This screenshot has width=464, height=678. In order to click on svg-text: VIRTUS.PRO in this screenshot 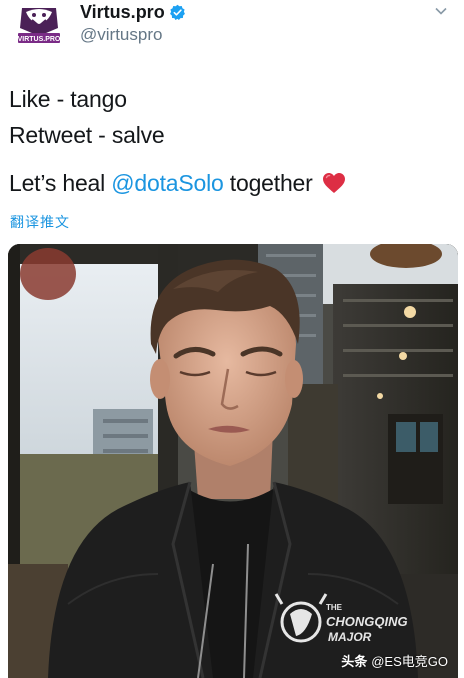, I will do `click(39, 39)`.